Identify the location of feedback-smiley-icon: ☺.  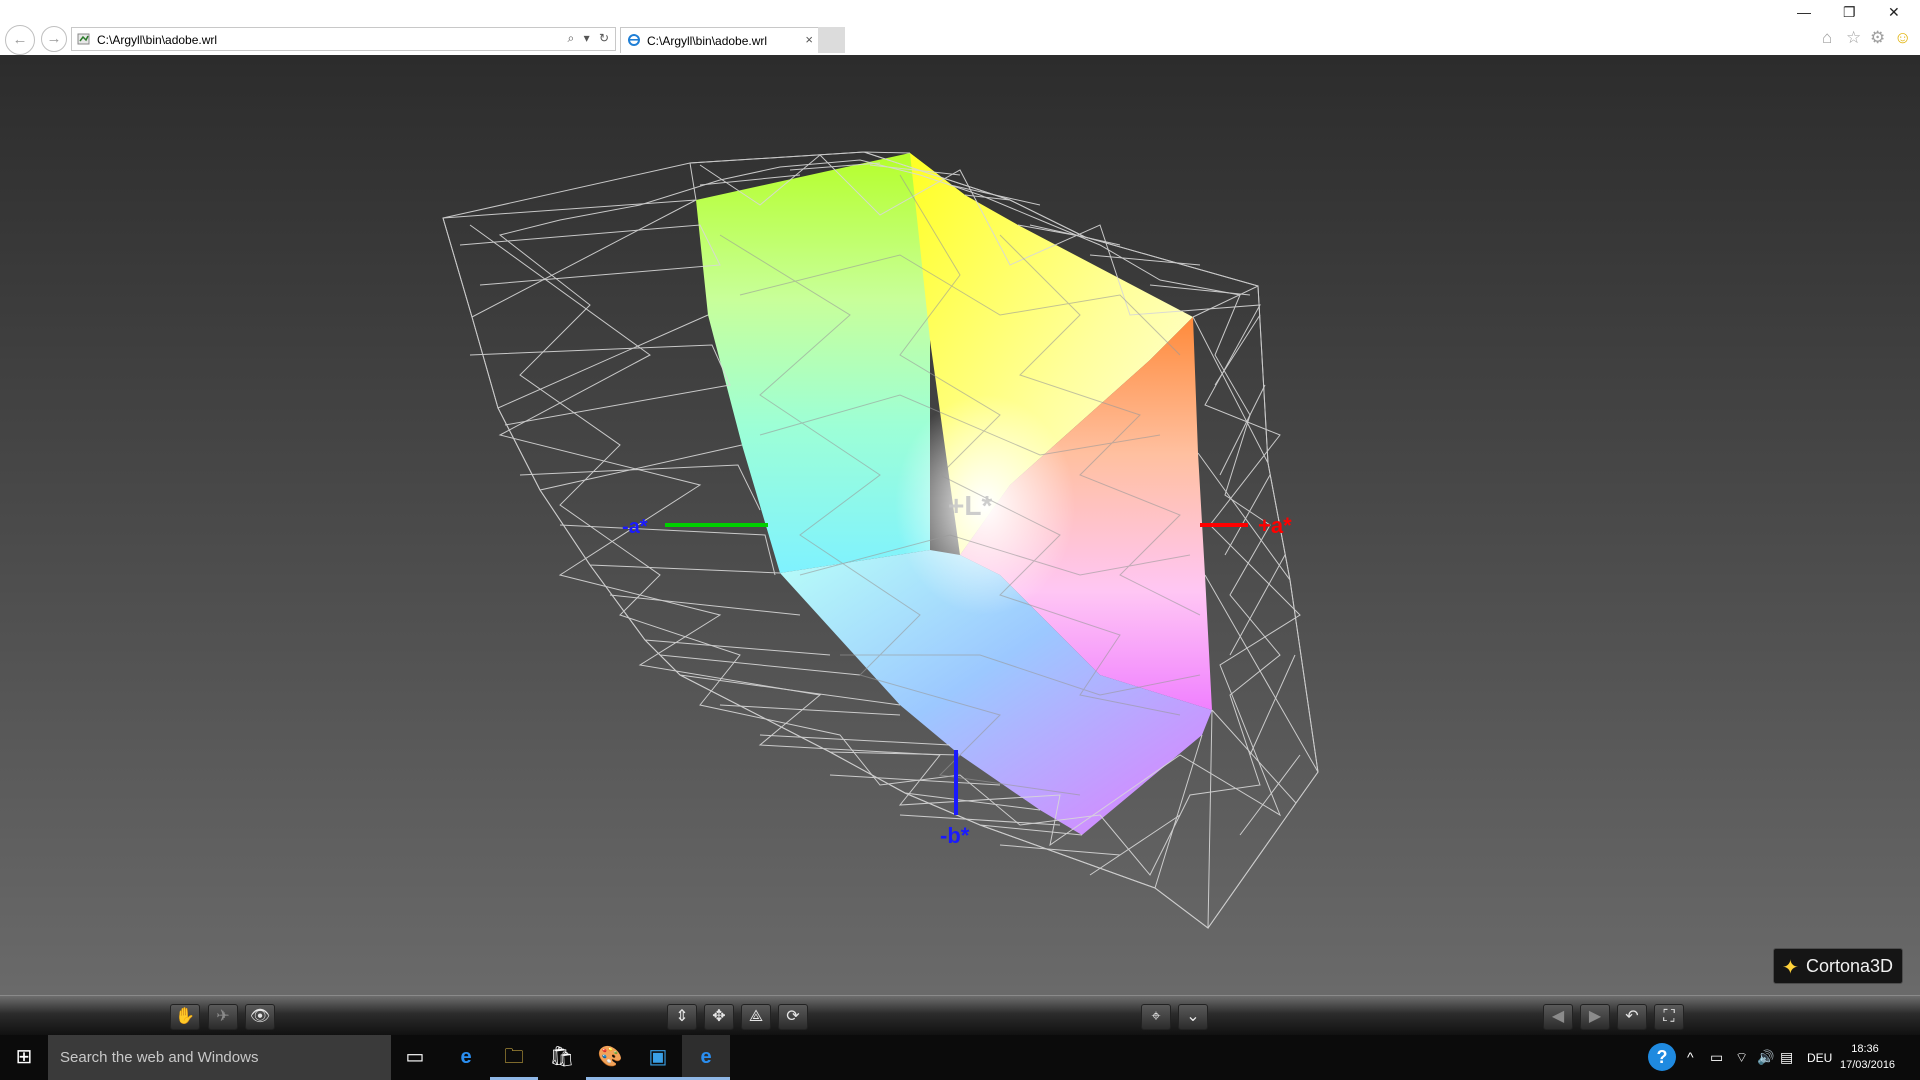
(1902, 38).